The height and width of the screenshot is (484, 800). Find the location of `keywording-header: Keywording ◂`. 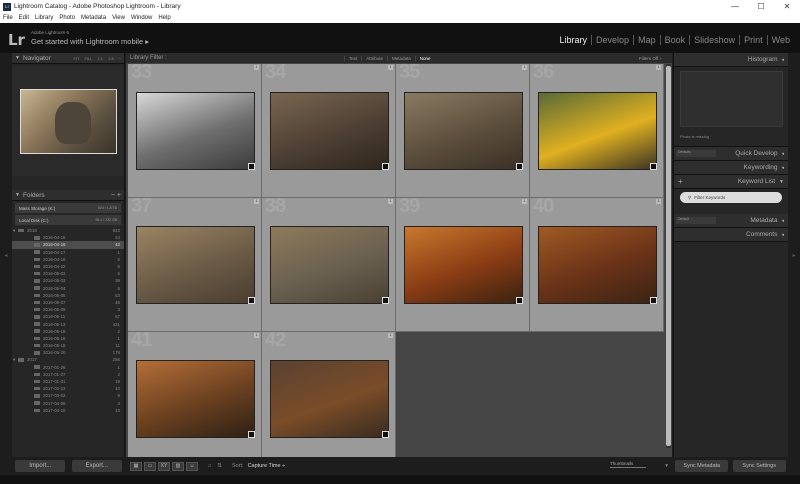

keywording-header: Keywording ◂ is located at coordinates (731, 168).